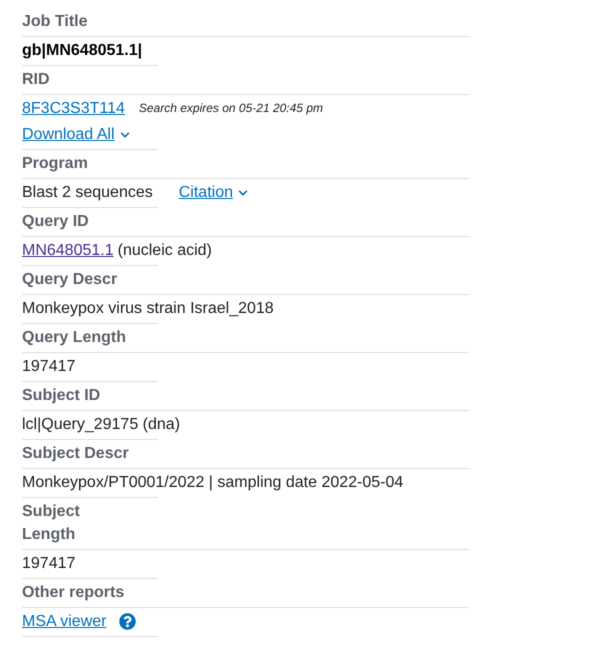 Image resolution: width=603 pixels, height=650 pixels. I want to click on field-label: Subject Length, so click(51, 523).